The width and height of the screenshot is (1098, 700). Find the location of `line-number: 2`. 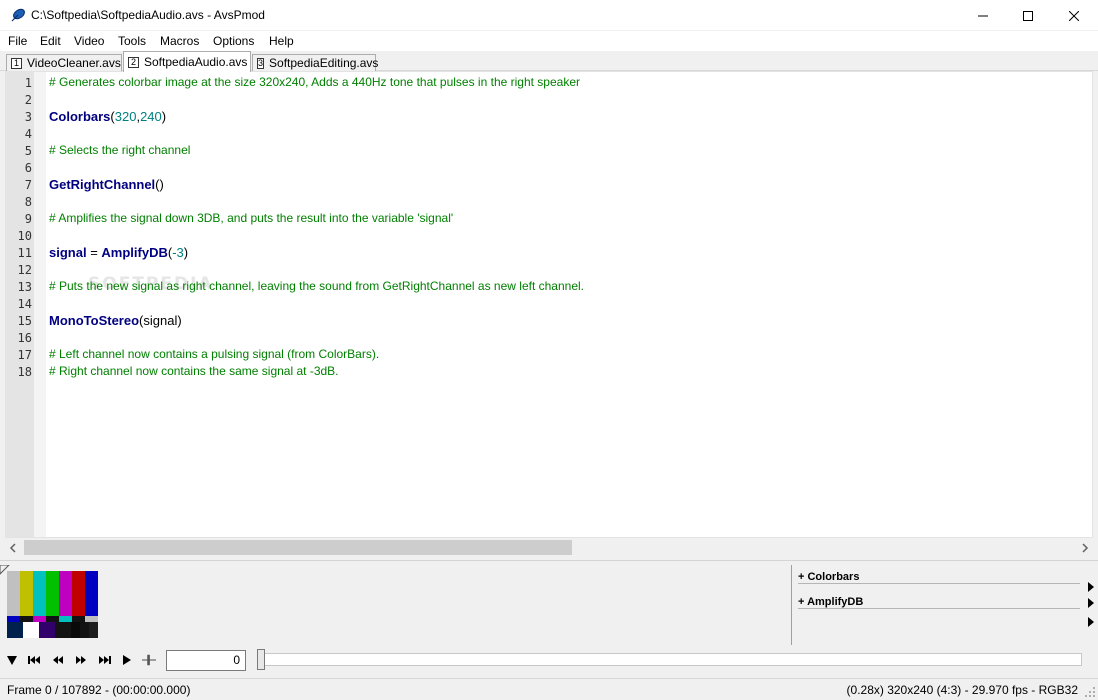

line-number: 2 is located at coordinates (28, 100).